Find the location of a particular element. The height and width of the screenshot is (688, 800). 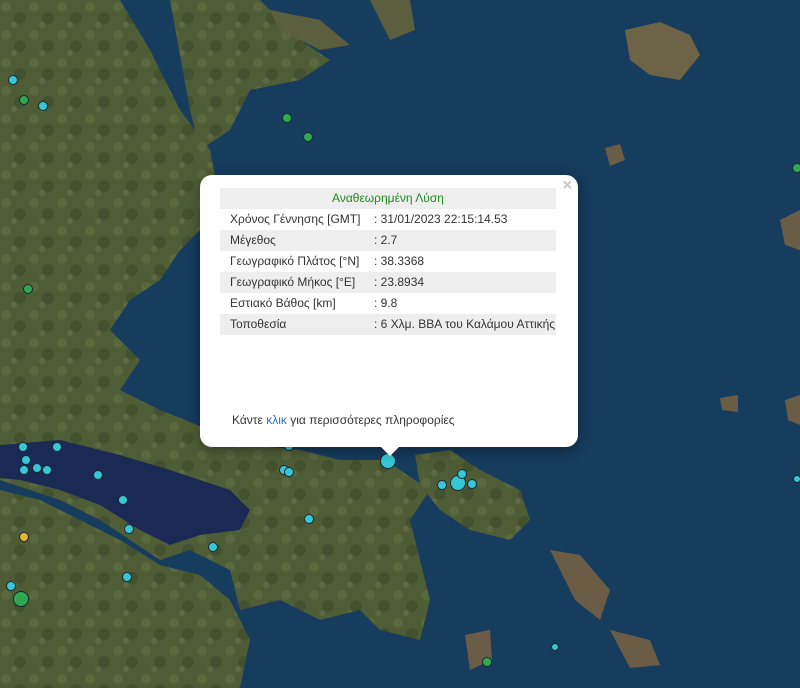

row-label-time: Χρόνος Γέννησης [GMT] is located at coordinates (295, 219).